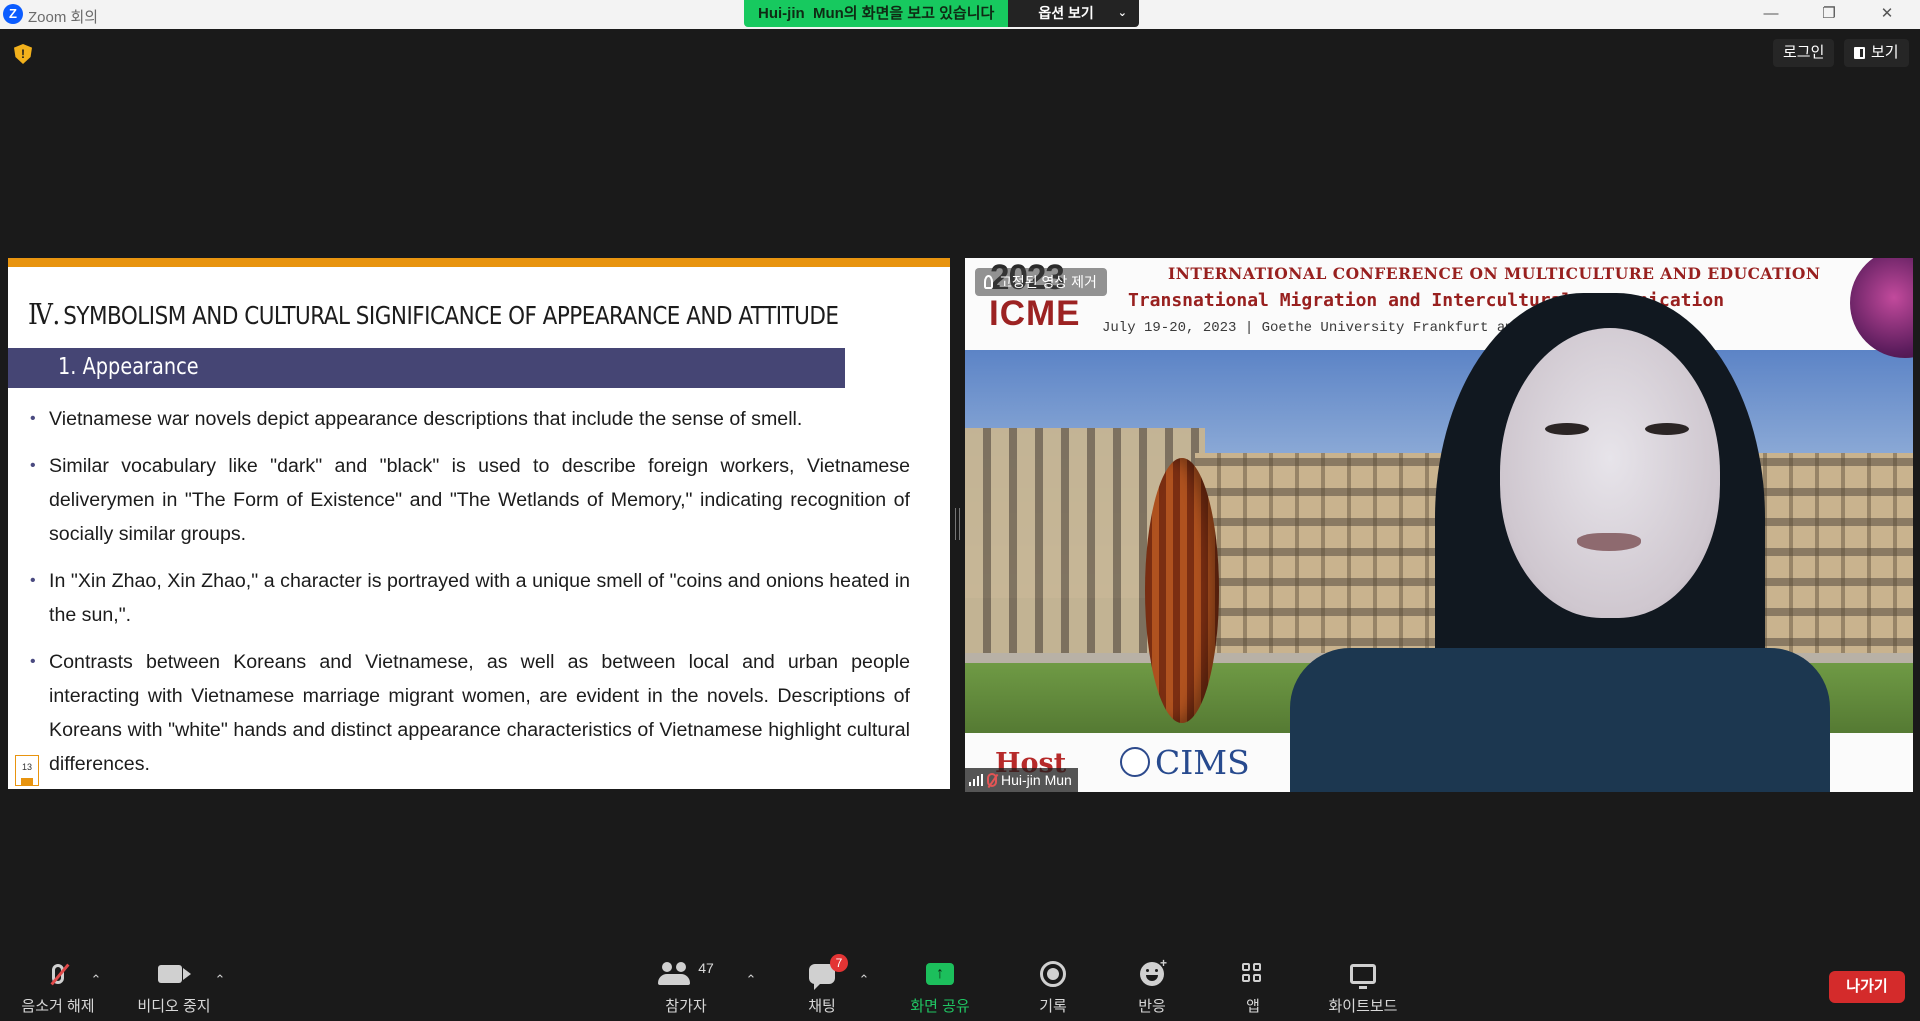  I want to click on close-button: ✕, so click(1887, 14).